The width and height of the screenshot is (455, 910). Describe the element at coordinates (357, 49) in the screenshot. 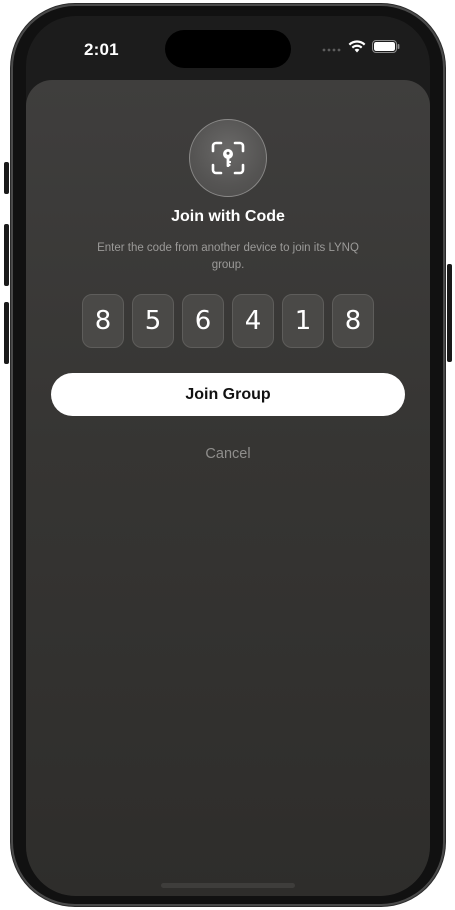

I see `wifi-icon` at that location.